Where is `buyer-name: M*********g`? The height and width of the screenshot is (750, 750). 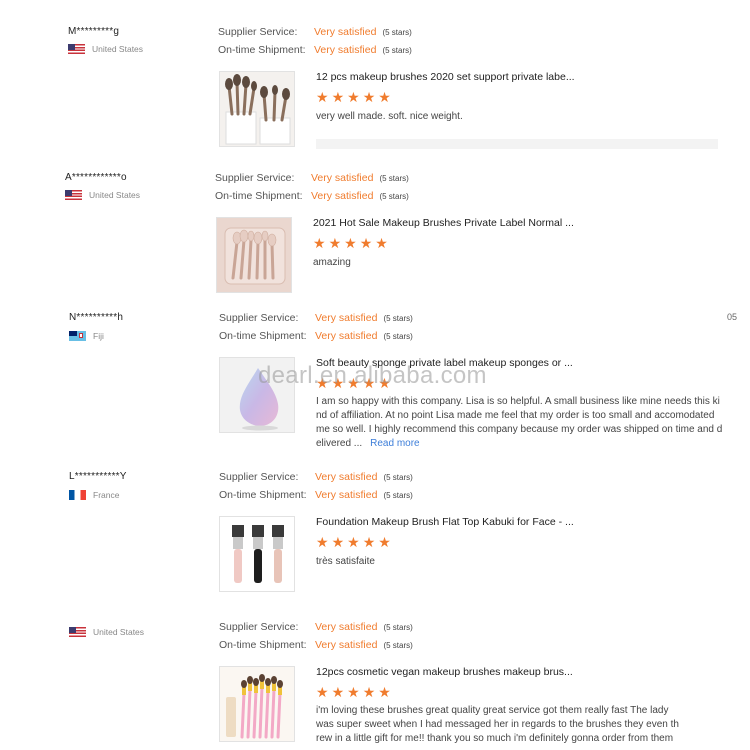
buyer-name: M*********g is located at coordinates (94, 31).